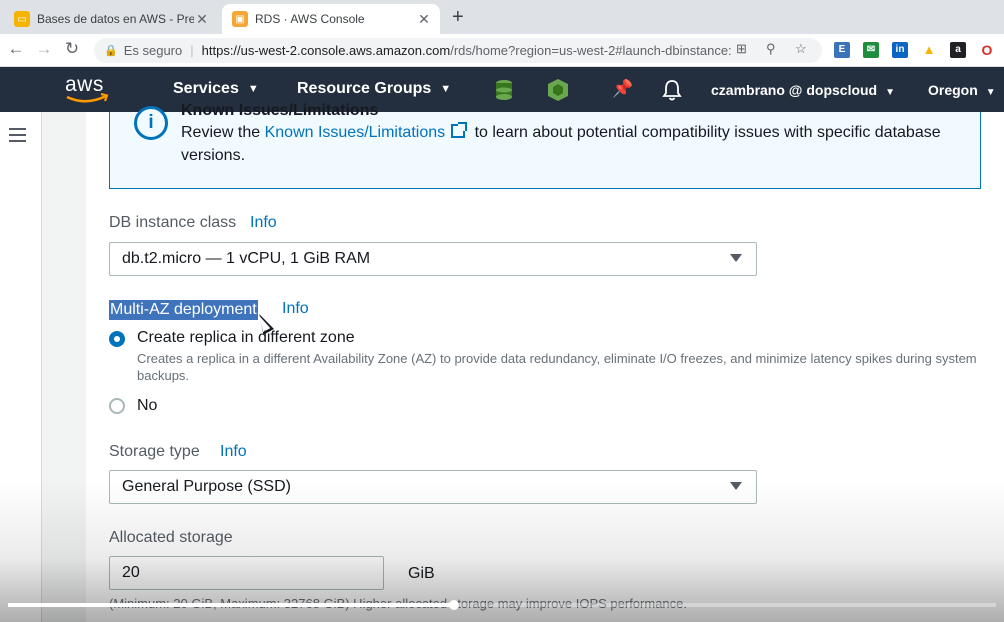 This screenshot has height=622, width=1004. I want to click on video-progress-played, so click(231, 605).